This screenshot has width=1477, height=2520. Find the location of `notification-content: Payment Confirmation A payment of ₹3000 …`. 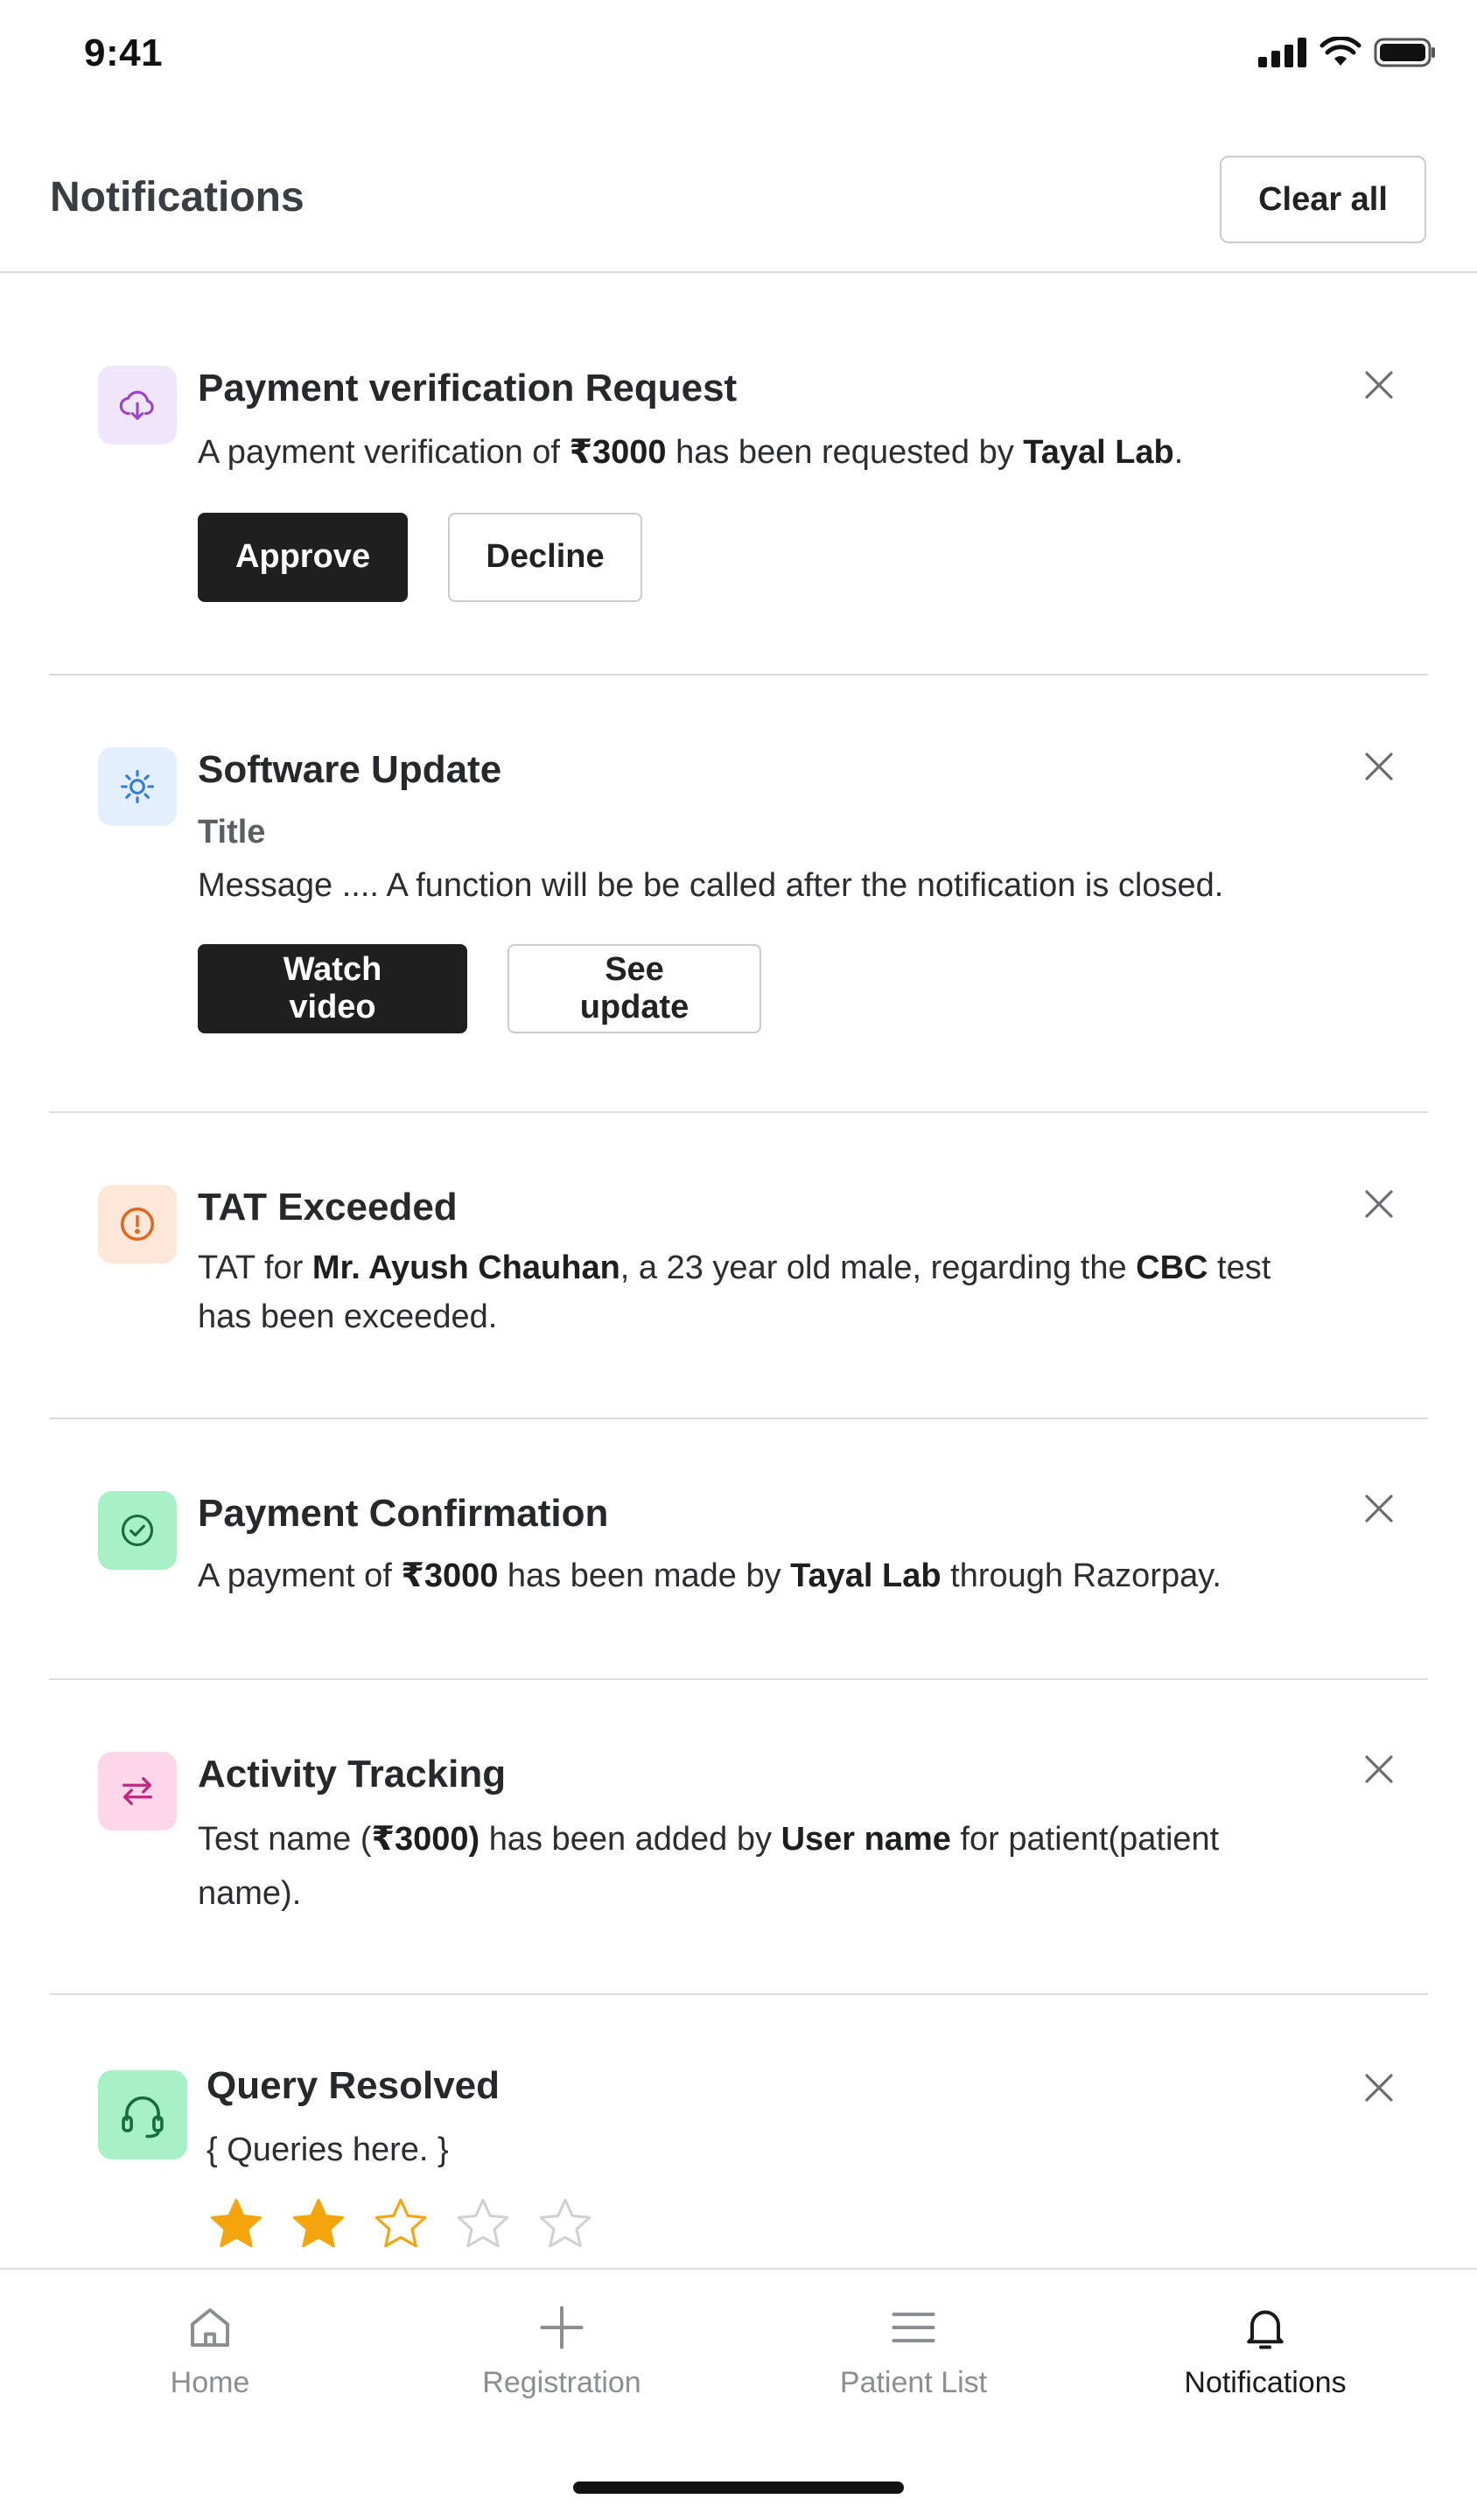

notification-content: Payment Confirmation A payment of ₹3000 … is located at coordinates (760, 1546).